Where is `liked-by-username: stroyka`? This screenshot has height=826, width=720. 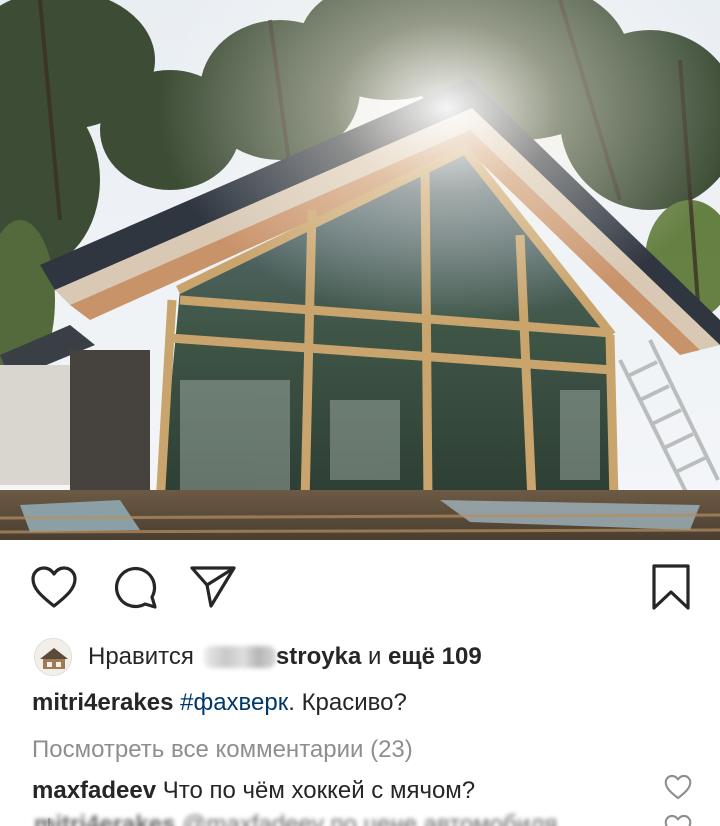 liked-by-username: stroyka is located at coordinates (318, 657).